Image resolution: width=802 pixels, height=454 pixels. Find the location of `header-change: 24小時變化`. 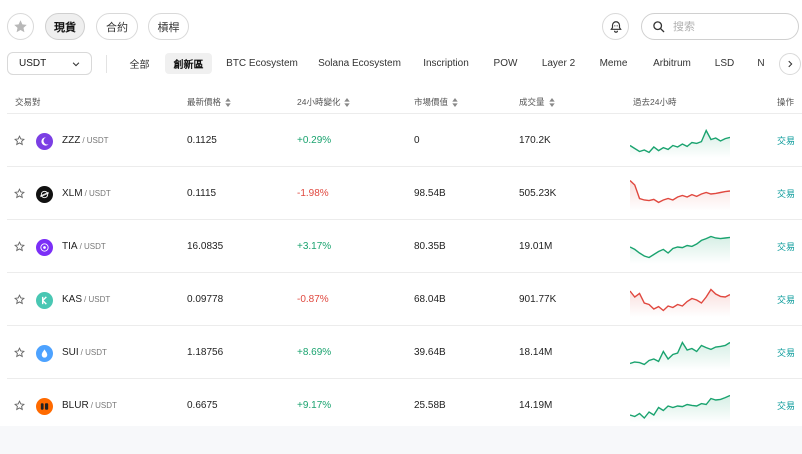

header-change: 24小時變化 is located at coordinates (324, 102).